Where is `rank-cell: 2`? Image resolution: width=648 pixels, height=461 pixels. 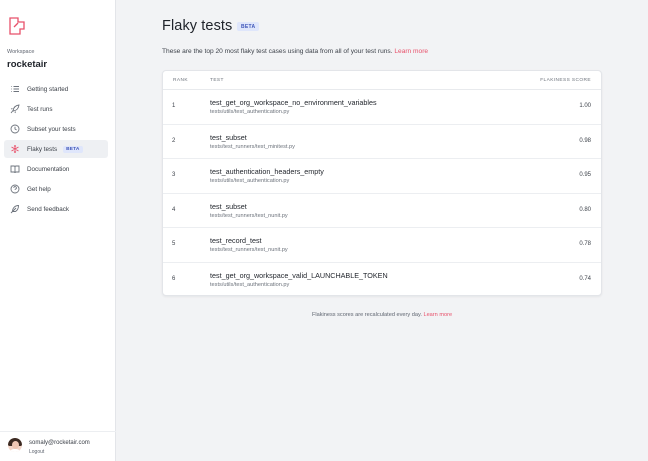
rank-cell: 2 is located at coordinates (174, 140).